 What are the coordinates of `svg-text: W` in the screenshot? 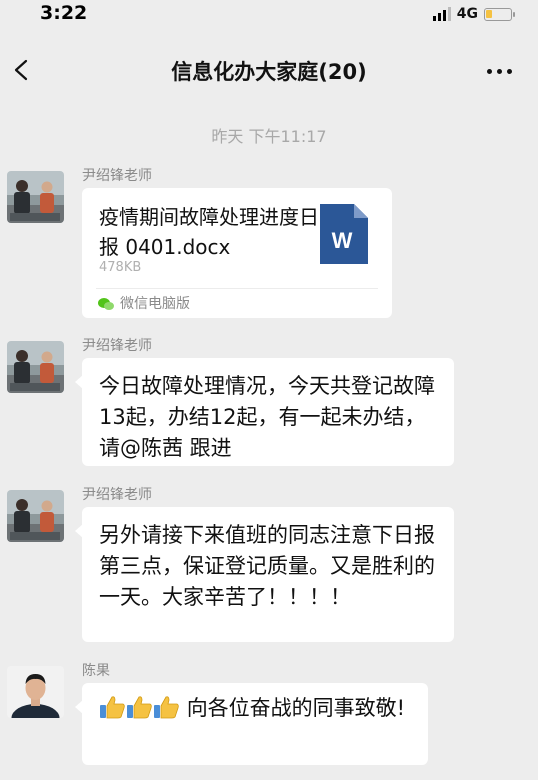 It's located at (342, 240).